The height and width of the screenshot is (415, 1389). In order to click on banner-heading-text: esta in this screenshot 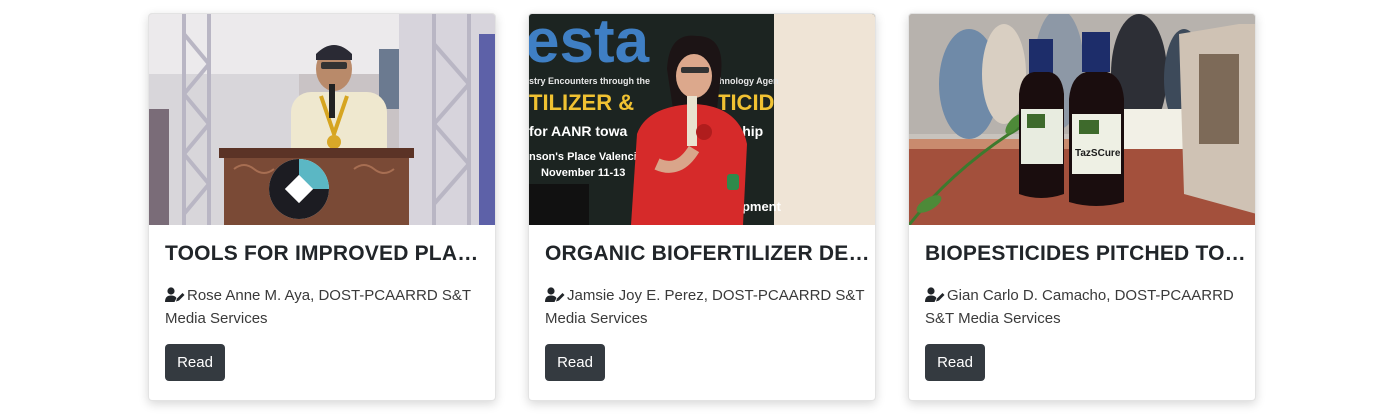, I will do `click(589, 45)`.